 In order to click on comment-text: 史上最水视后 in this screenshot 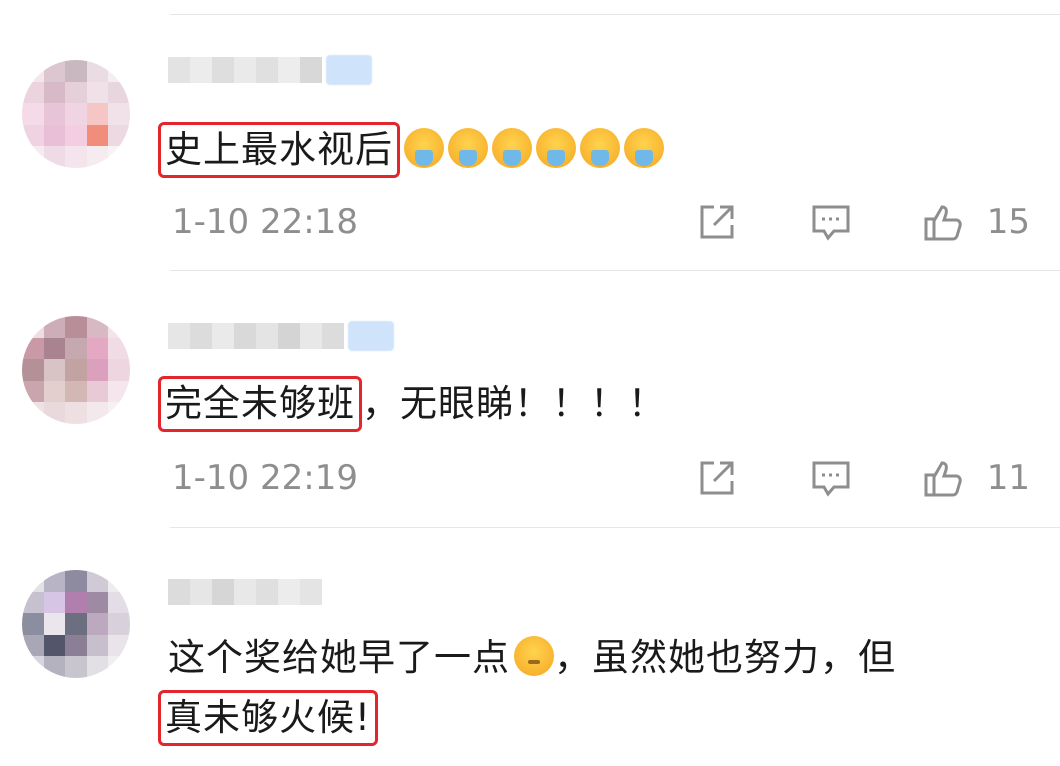, I will do `click(411, 150)`.